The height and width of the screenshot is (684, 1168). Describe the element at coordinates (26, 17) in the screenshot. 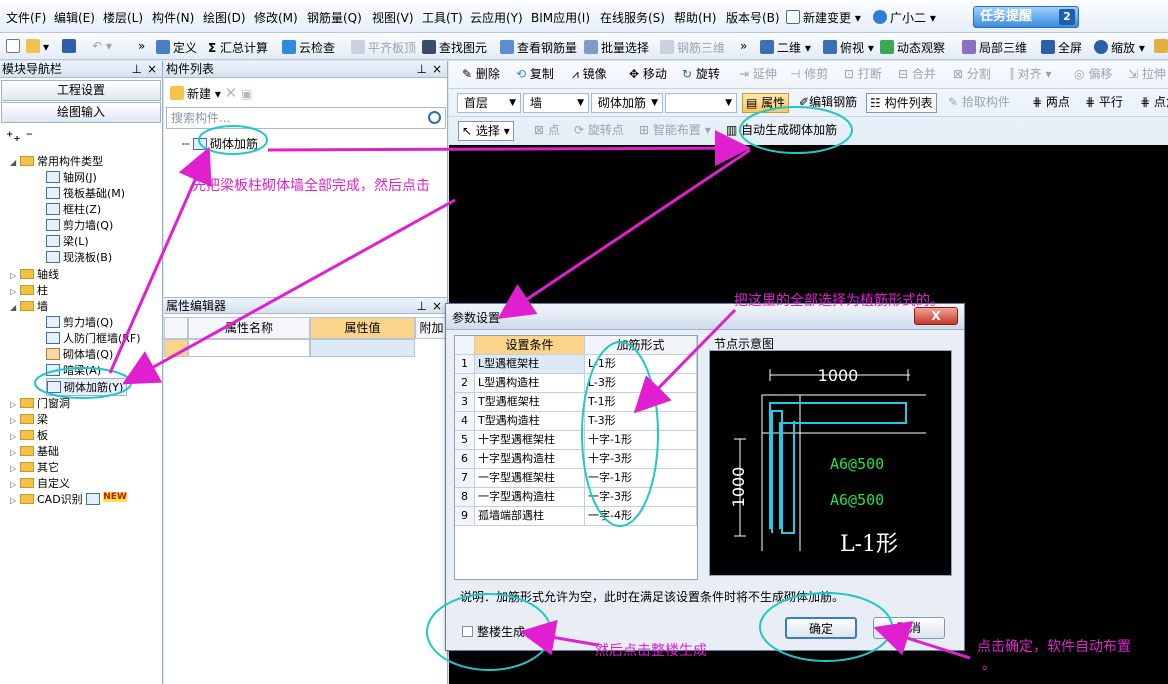

I see `menu-file: 文件(F)` at that location.